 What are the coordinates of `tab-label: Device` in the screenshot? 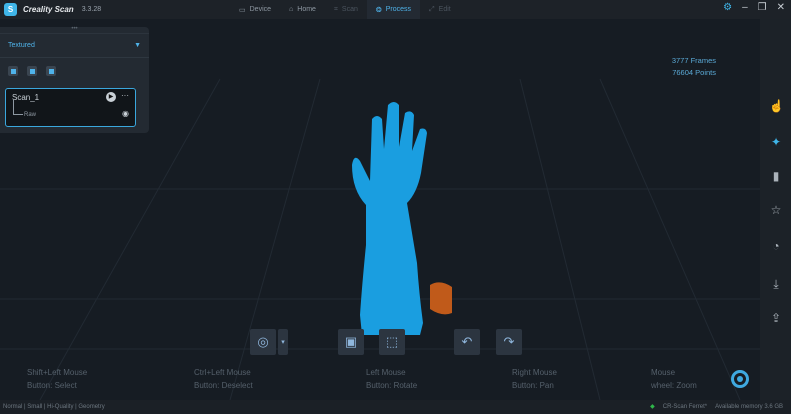 It's located at (260, 9).